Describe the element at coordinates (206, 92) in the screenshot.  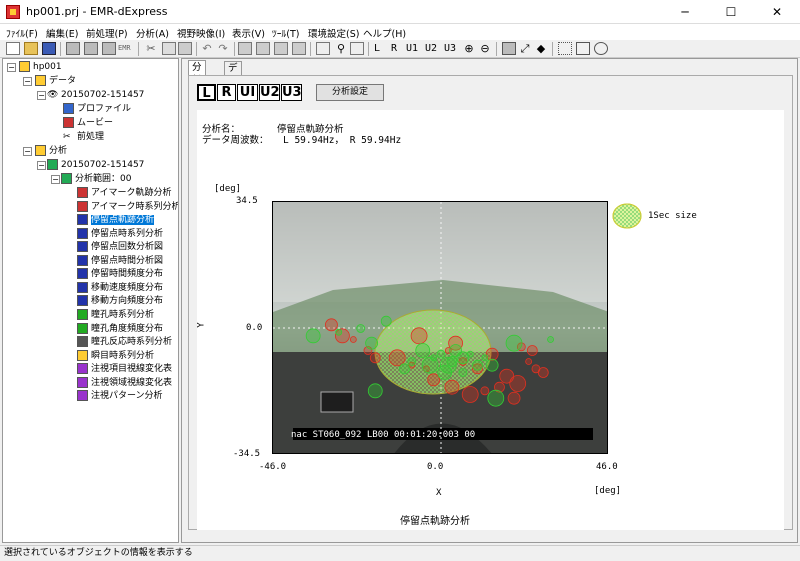
I see `eye-l-toggle: L` at that location.